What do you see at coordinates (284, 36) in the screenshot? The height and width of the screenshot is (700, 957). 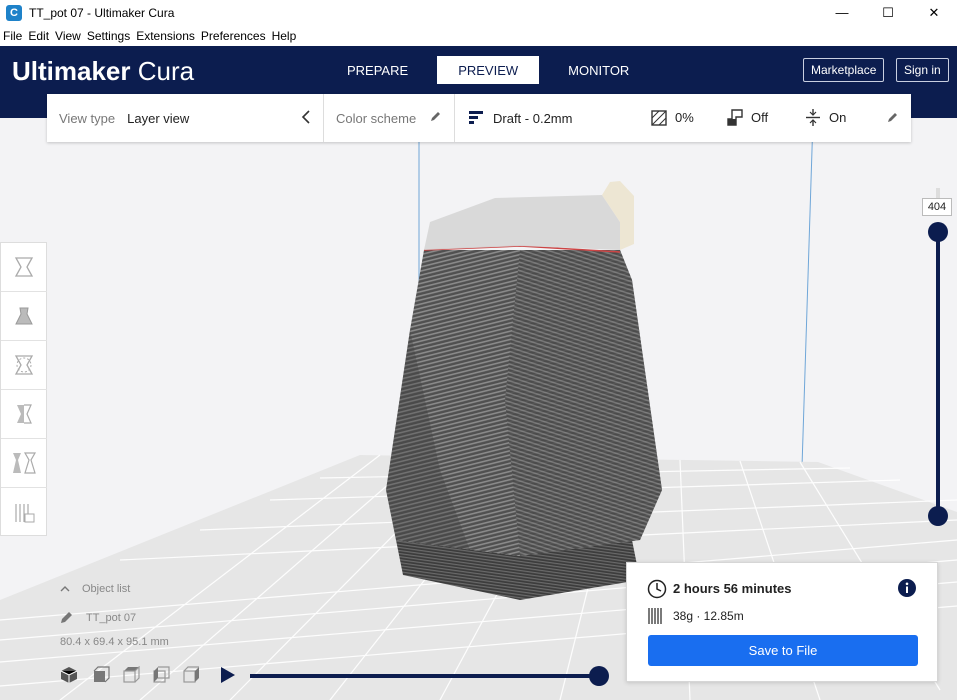 I see `menu-help: Help` at bounding box center [284, 36].